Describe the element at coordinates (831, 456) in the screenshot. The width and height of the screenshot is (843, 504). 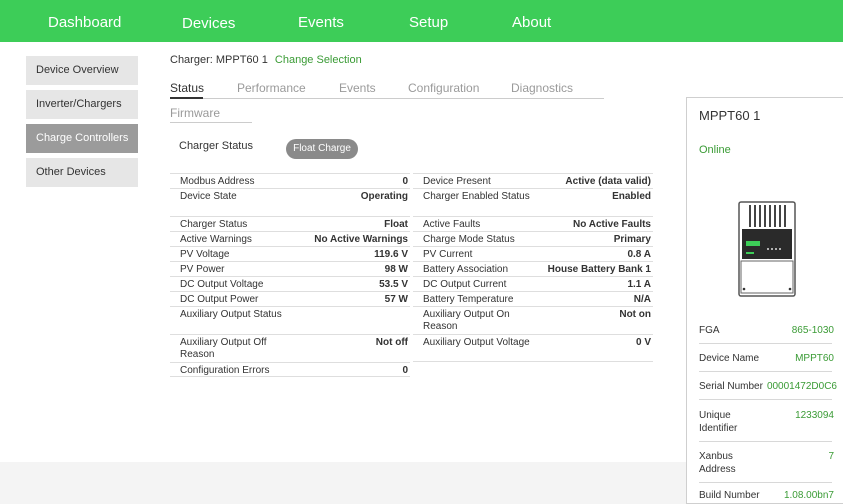
I see `prop-value: 7` at that location.